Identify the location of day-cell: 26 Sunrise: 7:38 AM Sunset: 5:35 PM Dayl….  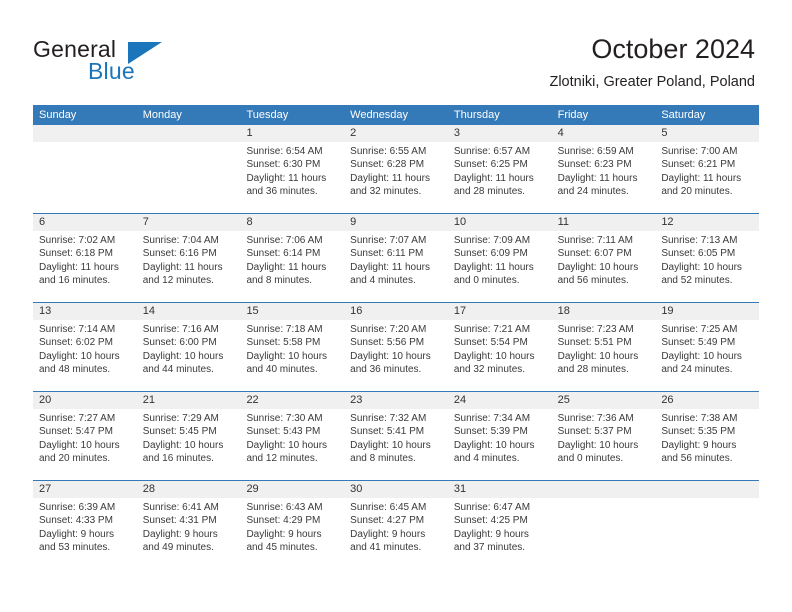
(707, 436).